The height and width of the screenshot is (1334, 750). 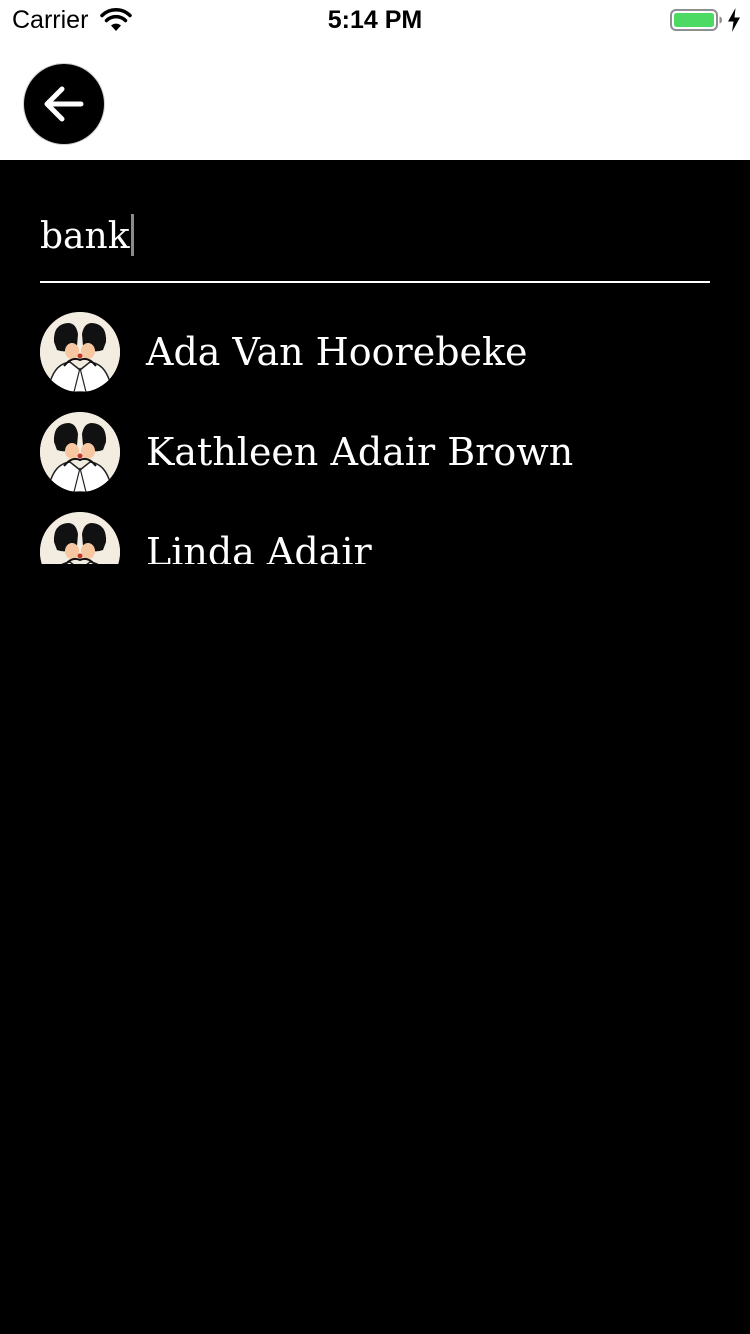 I want to click on back-button, so click(x=64, y=104).